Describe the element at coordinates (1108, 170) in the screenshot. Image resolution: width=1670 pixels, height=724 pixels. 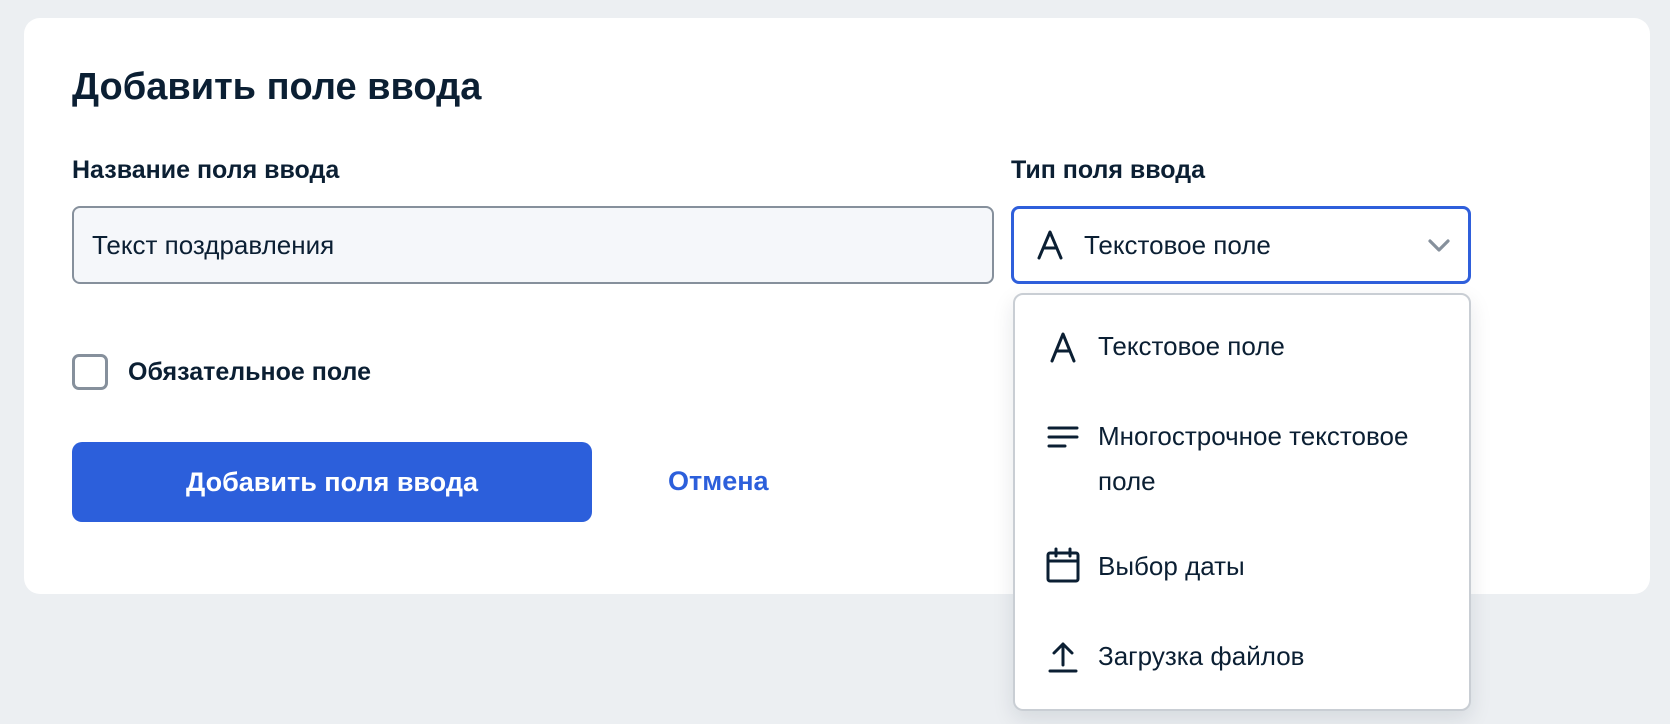
I see `field-type-label: Тип поля ввода` at that location.